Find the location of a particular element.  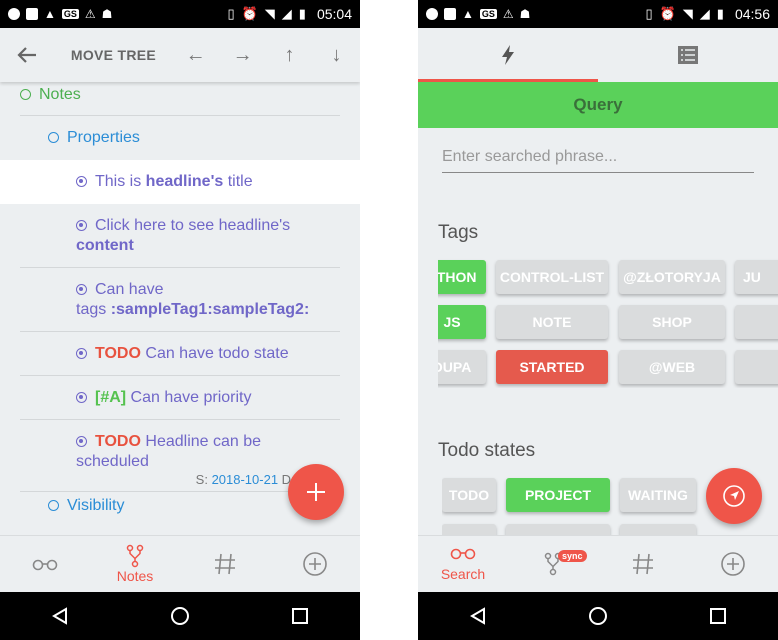

tag-chip: CONTROL-LIST is located at coordinates (552, 277).